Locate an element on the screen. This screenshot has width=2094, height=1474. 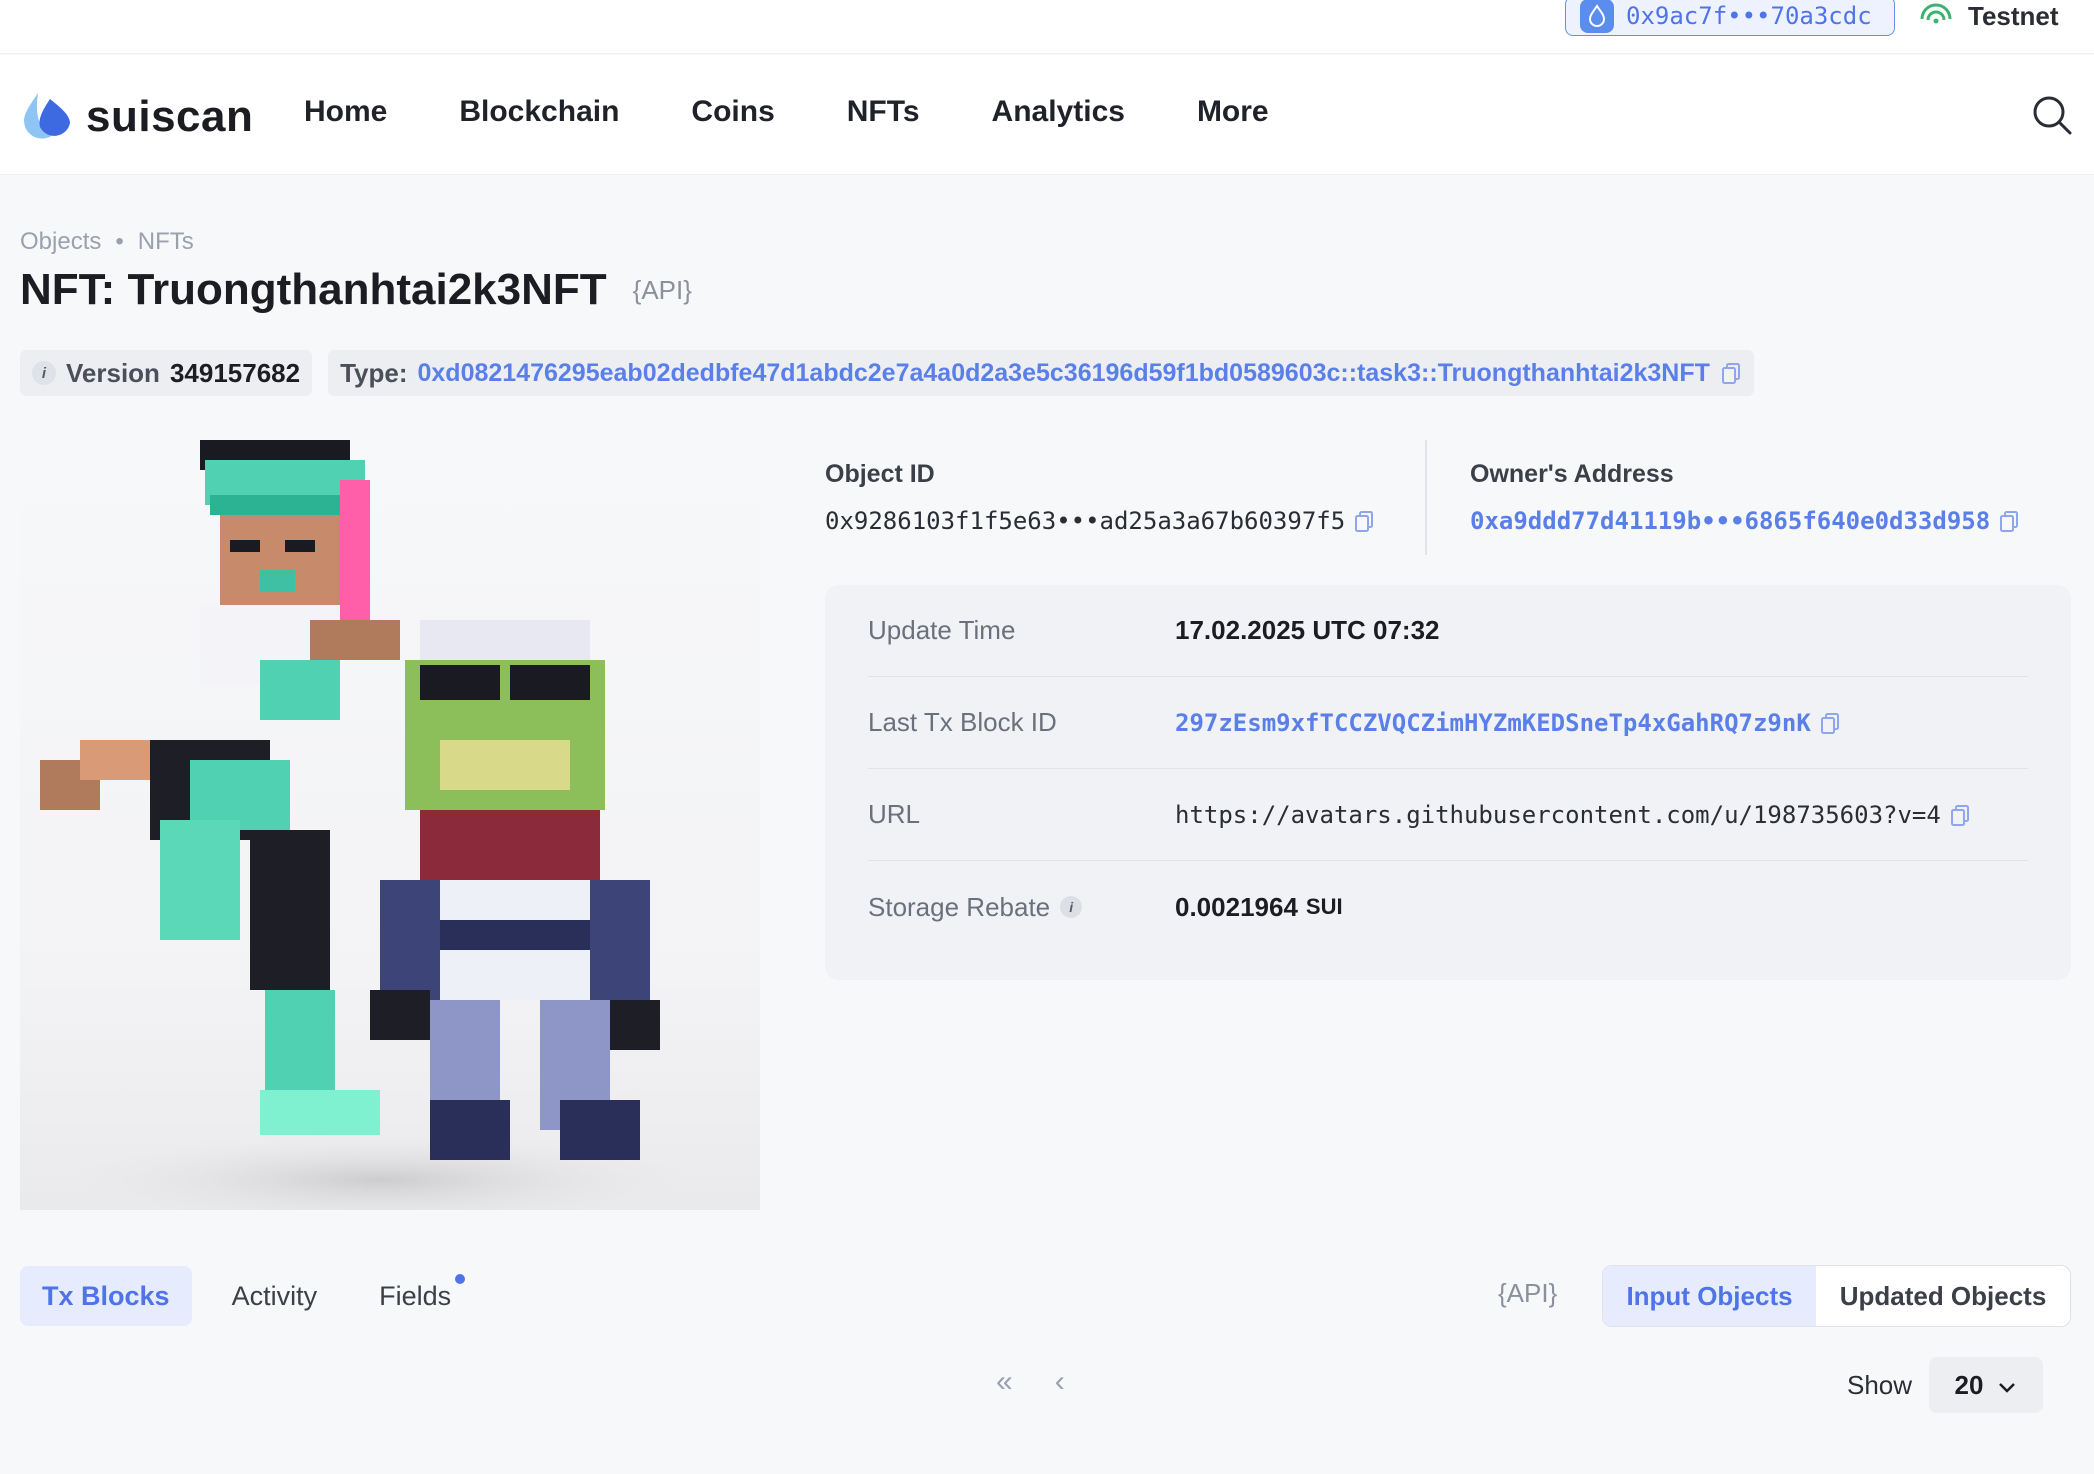
tab-tx-blocks: Tx Blocks is located at coordinates (106, 1296).